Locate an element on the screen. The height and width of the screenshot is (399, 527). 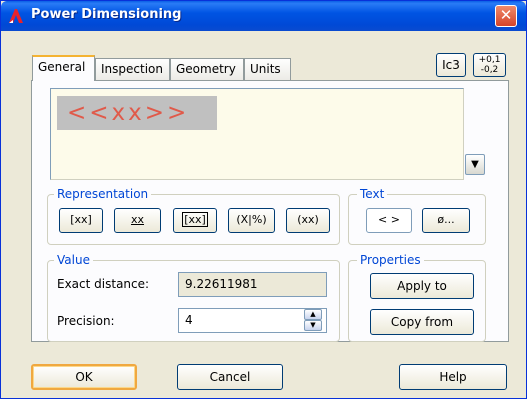
apply-to-label: Apply to is located at coordinates (422, 286).